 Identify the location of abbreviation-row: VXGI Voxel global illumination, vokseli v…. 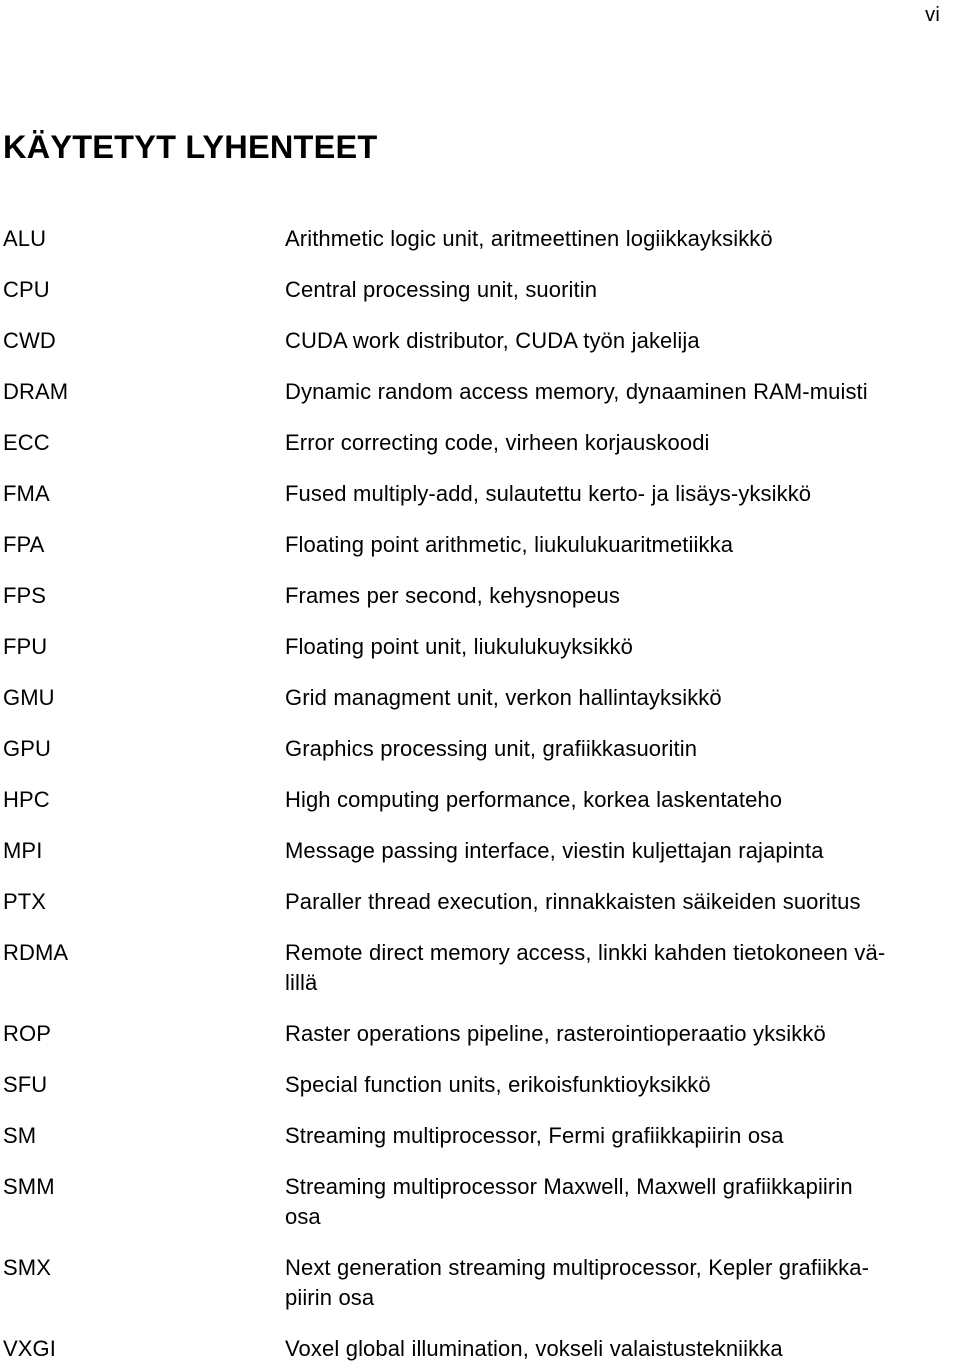
(480, 1349).